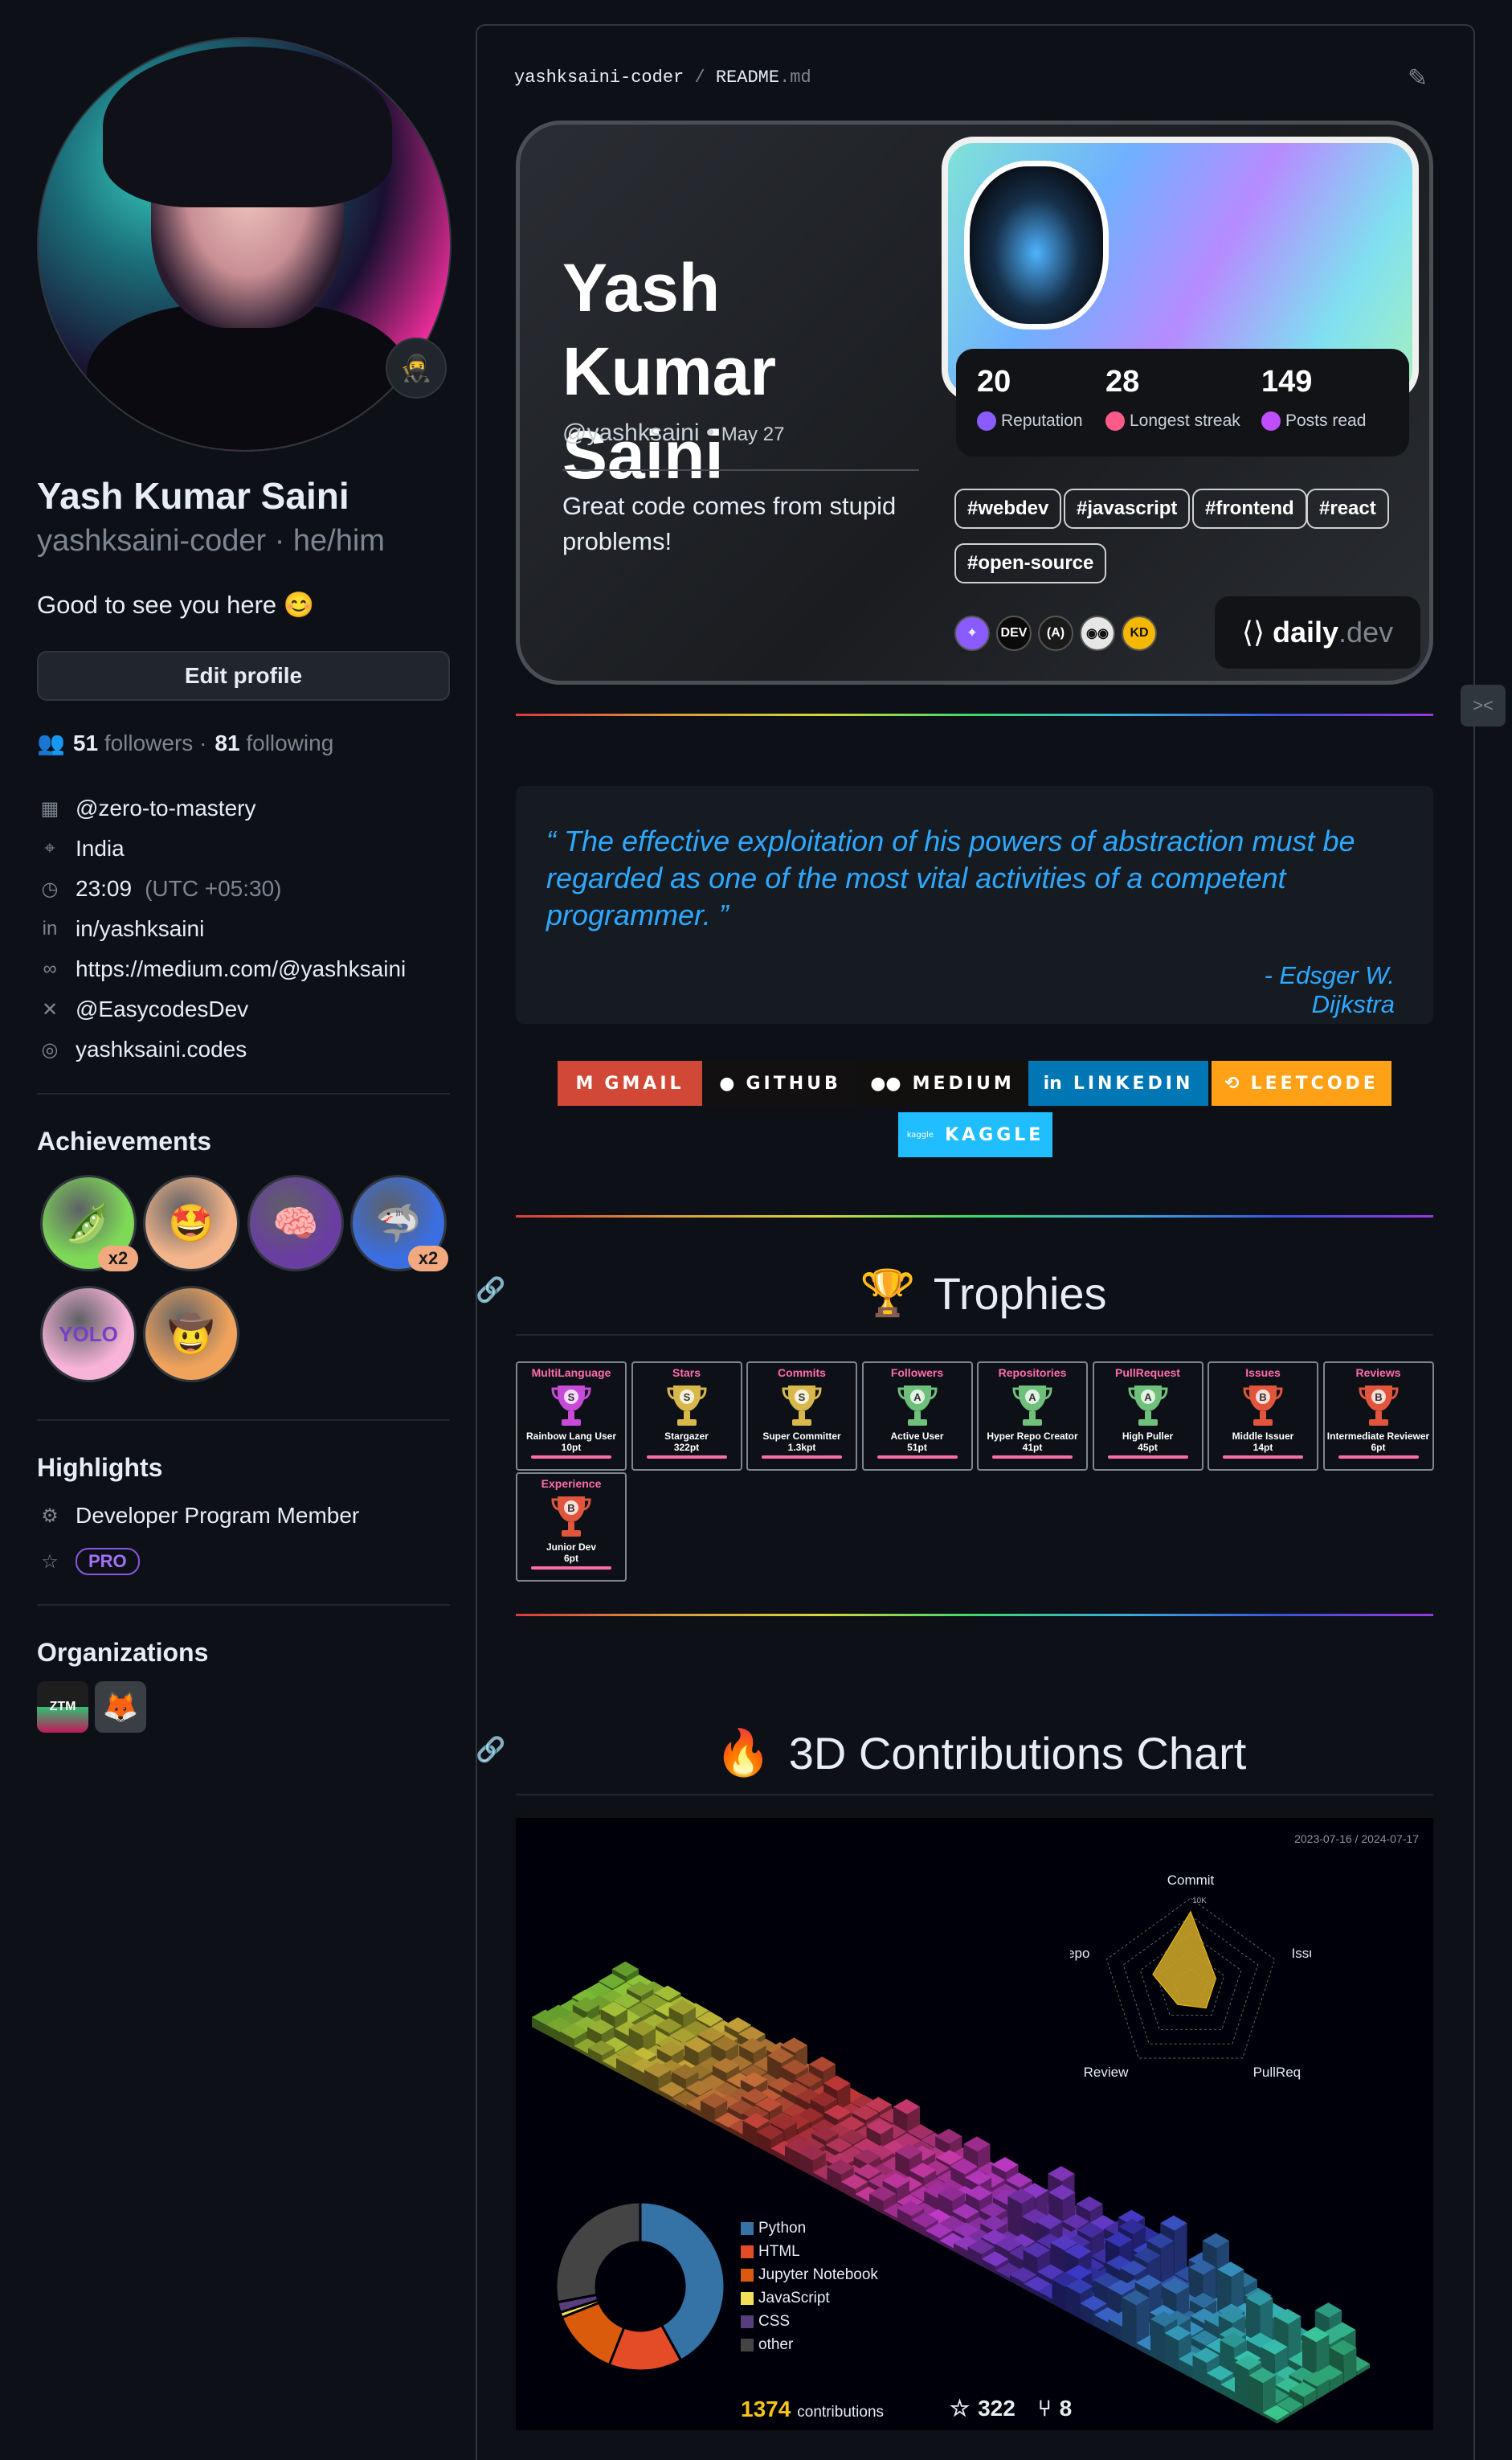 The width and height of the screenshot is (1512, 2460). I want to click on trophy-icon: 🏆, so click(888, 1292).